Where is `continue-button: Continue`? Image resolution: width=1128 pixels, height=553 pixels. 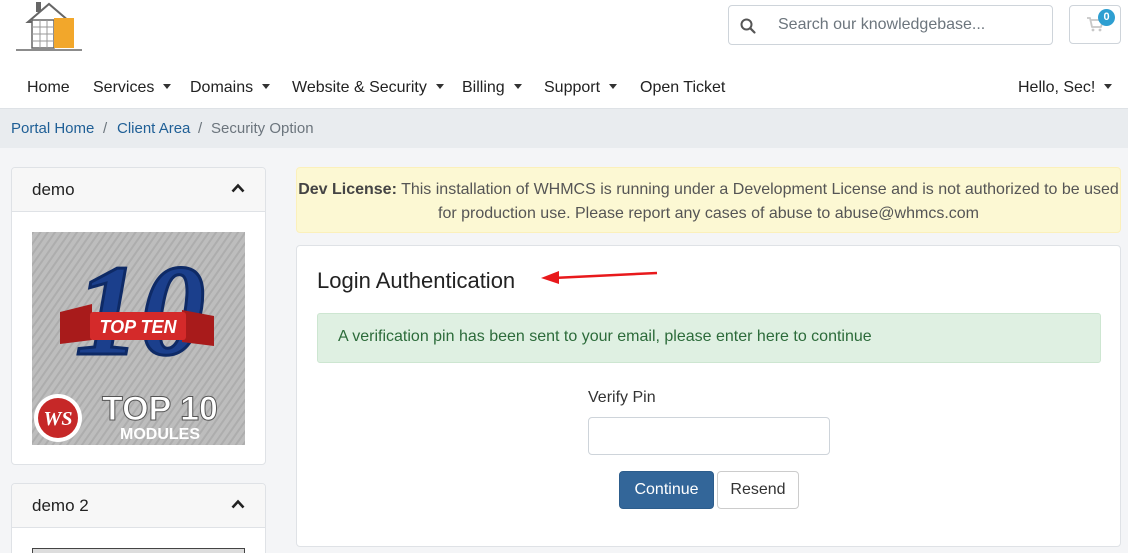 continue-button: Continue is located at coordinates (666, 490).